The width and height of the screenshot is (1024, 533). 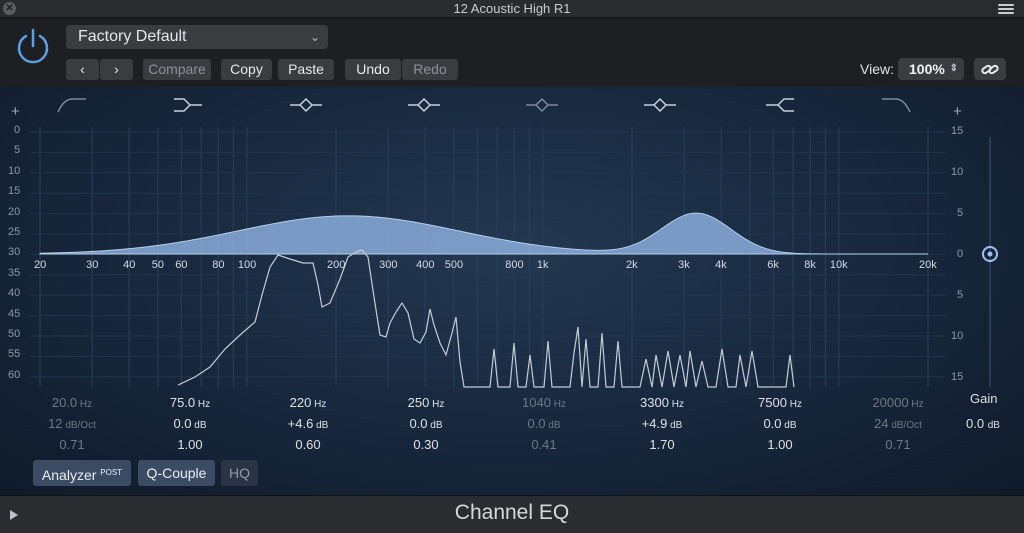 What do you see at coordinates (14, 191) in the screenshot?
I see `left-axis-tick: 15` at bounding box center [14, 191].